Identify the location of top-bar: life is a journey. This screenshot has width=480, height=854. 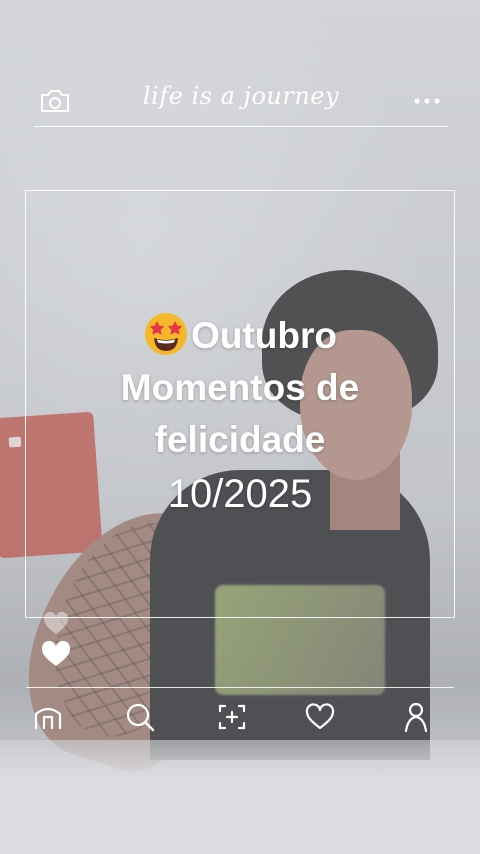
(241, 103).